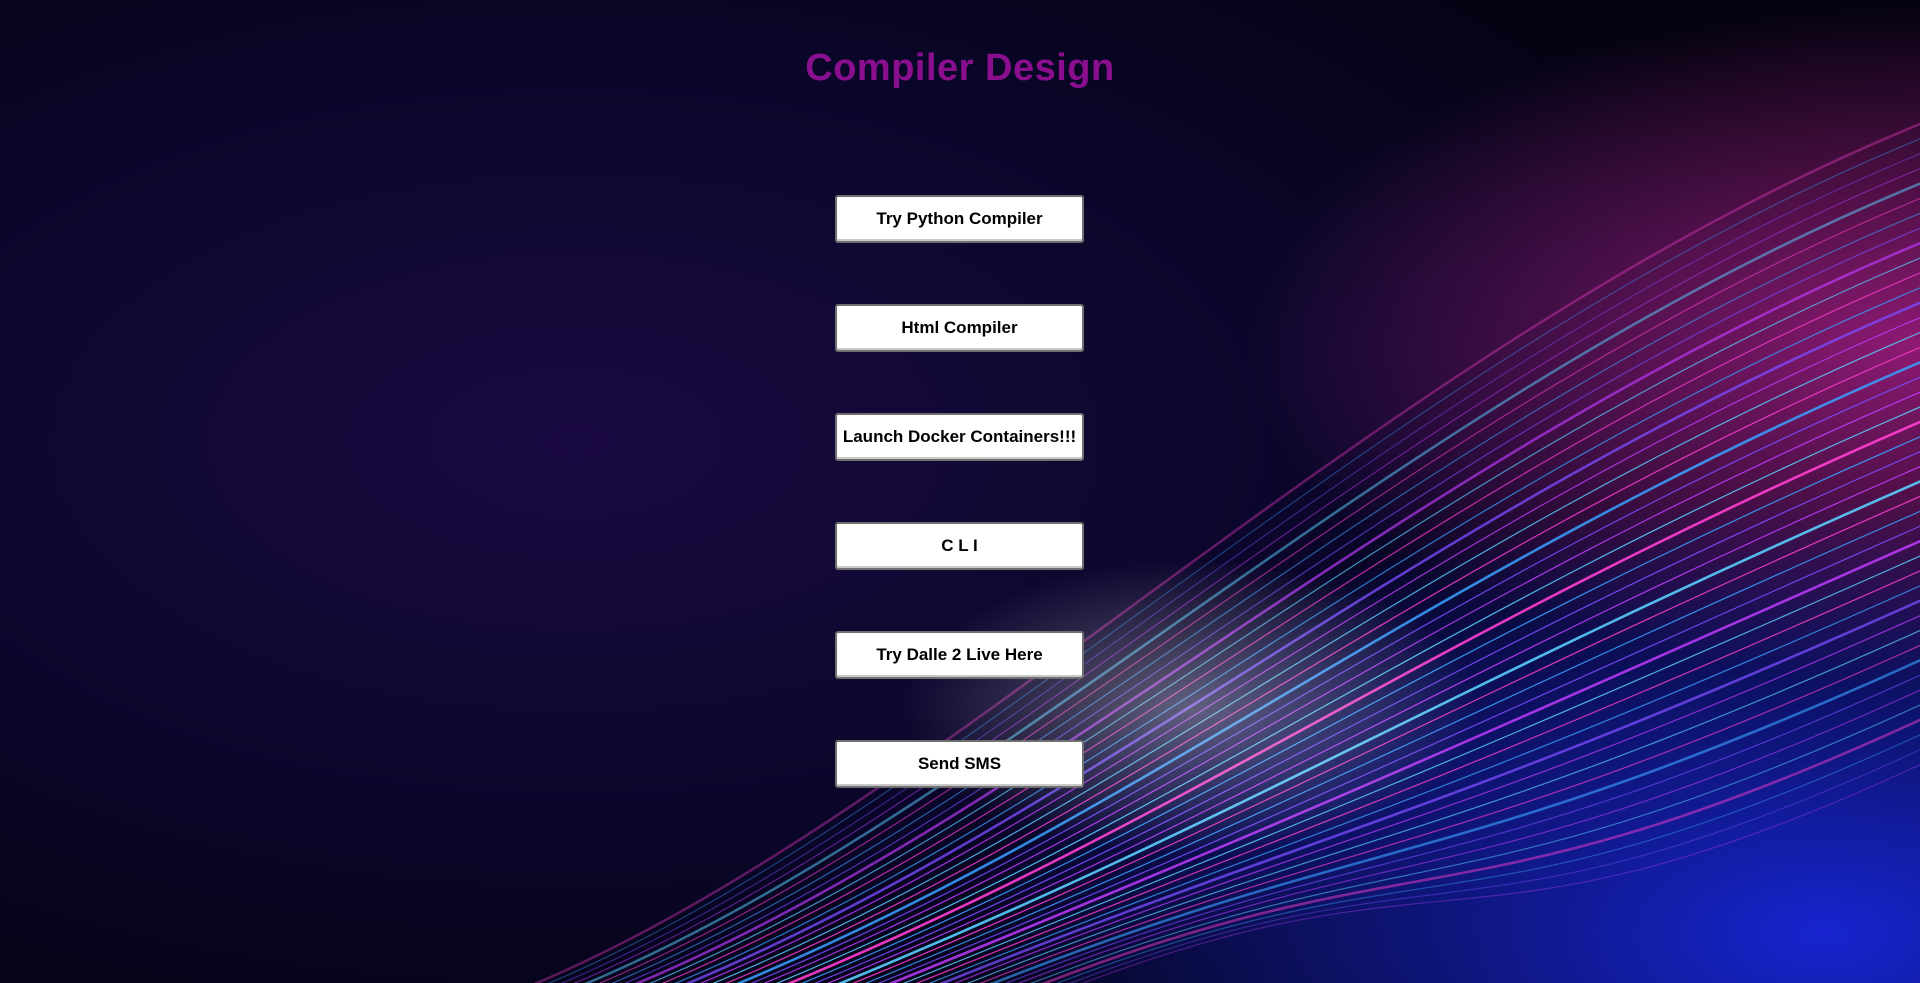 This screenshot has height=983, width=1920. I want to click on cli-button: C L I, so click(959, 546).